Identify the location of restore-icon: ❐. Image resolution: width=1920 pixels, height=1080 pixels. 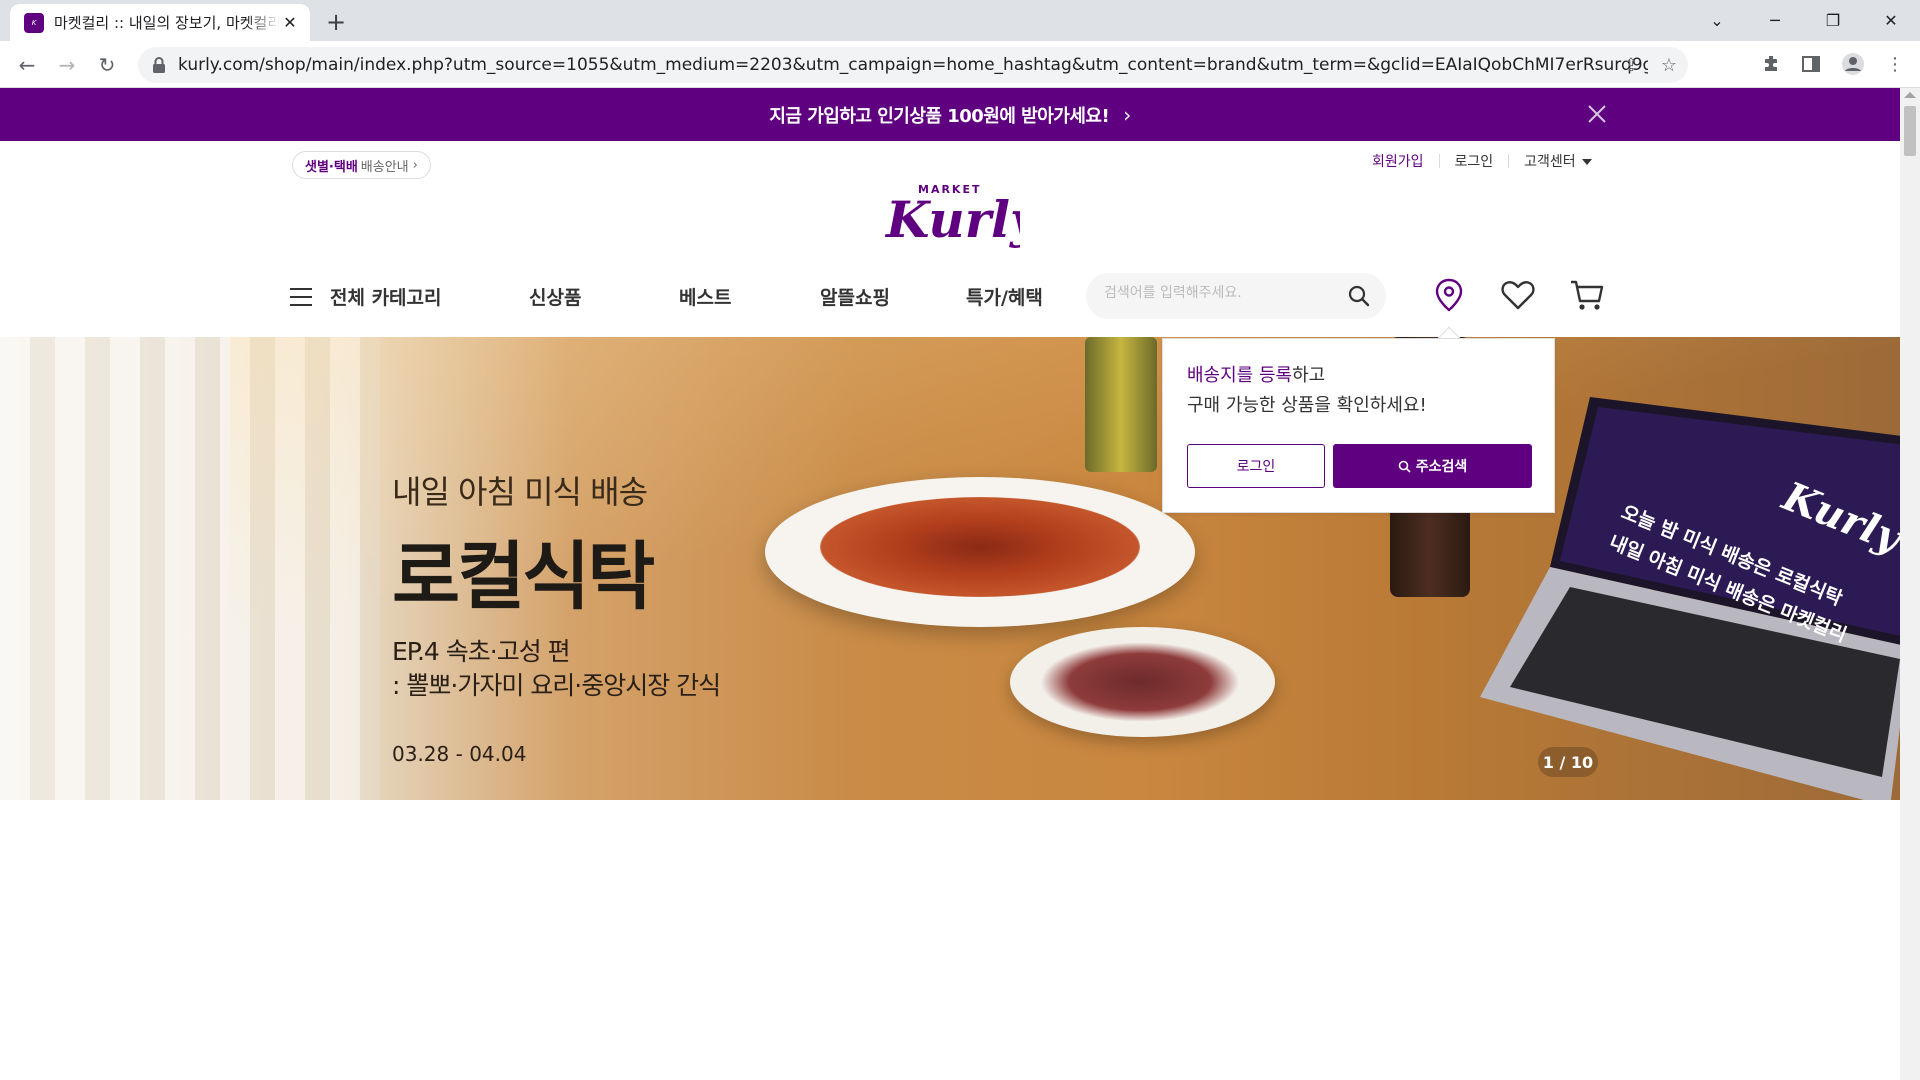
(1833, 20).